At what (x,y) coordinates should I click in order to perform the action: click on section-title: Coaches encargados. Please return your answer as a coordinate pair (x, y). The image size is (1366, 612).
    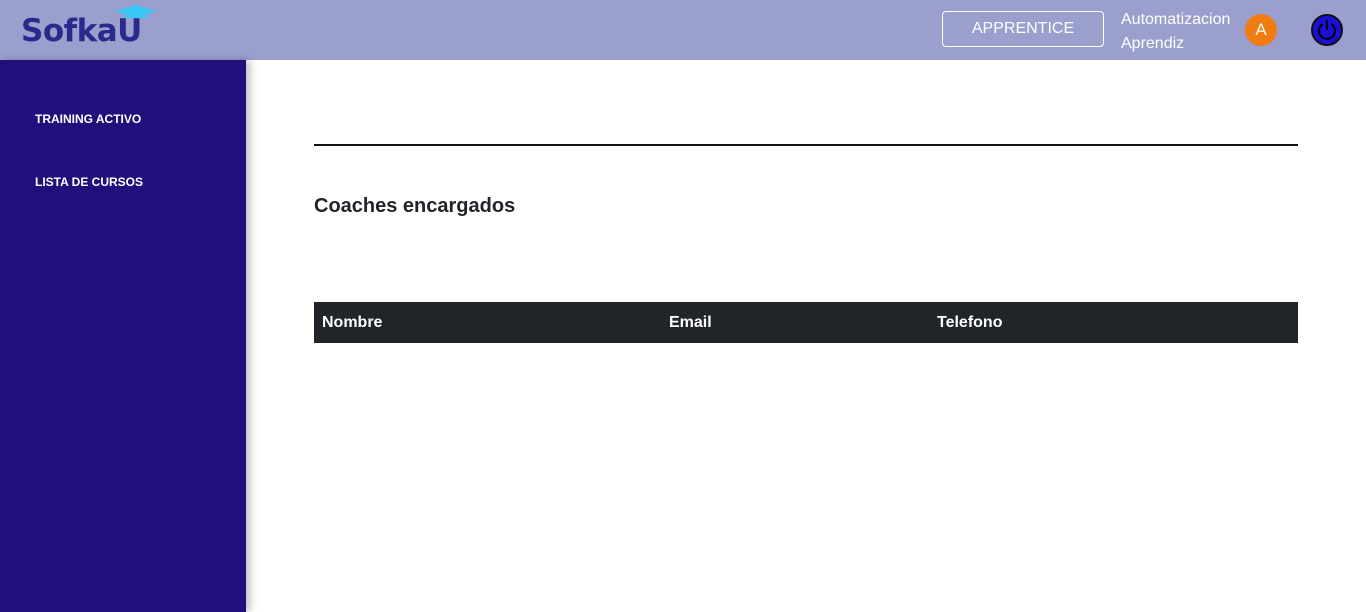
    Looking at the image, I should click on (415, 206).